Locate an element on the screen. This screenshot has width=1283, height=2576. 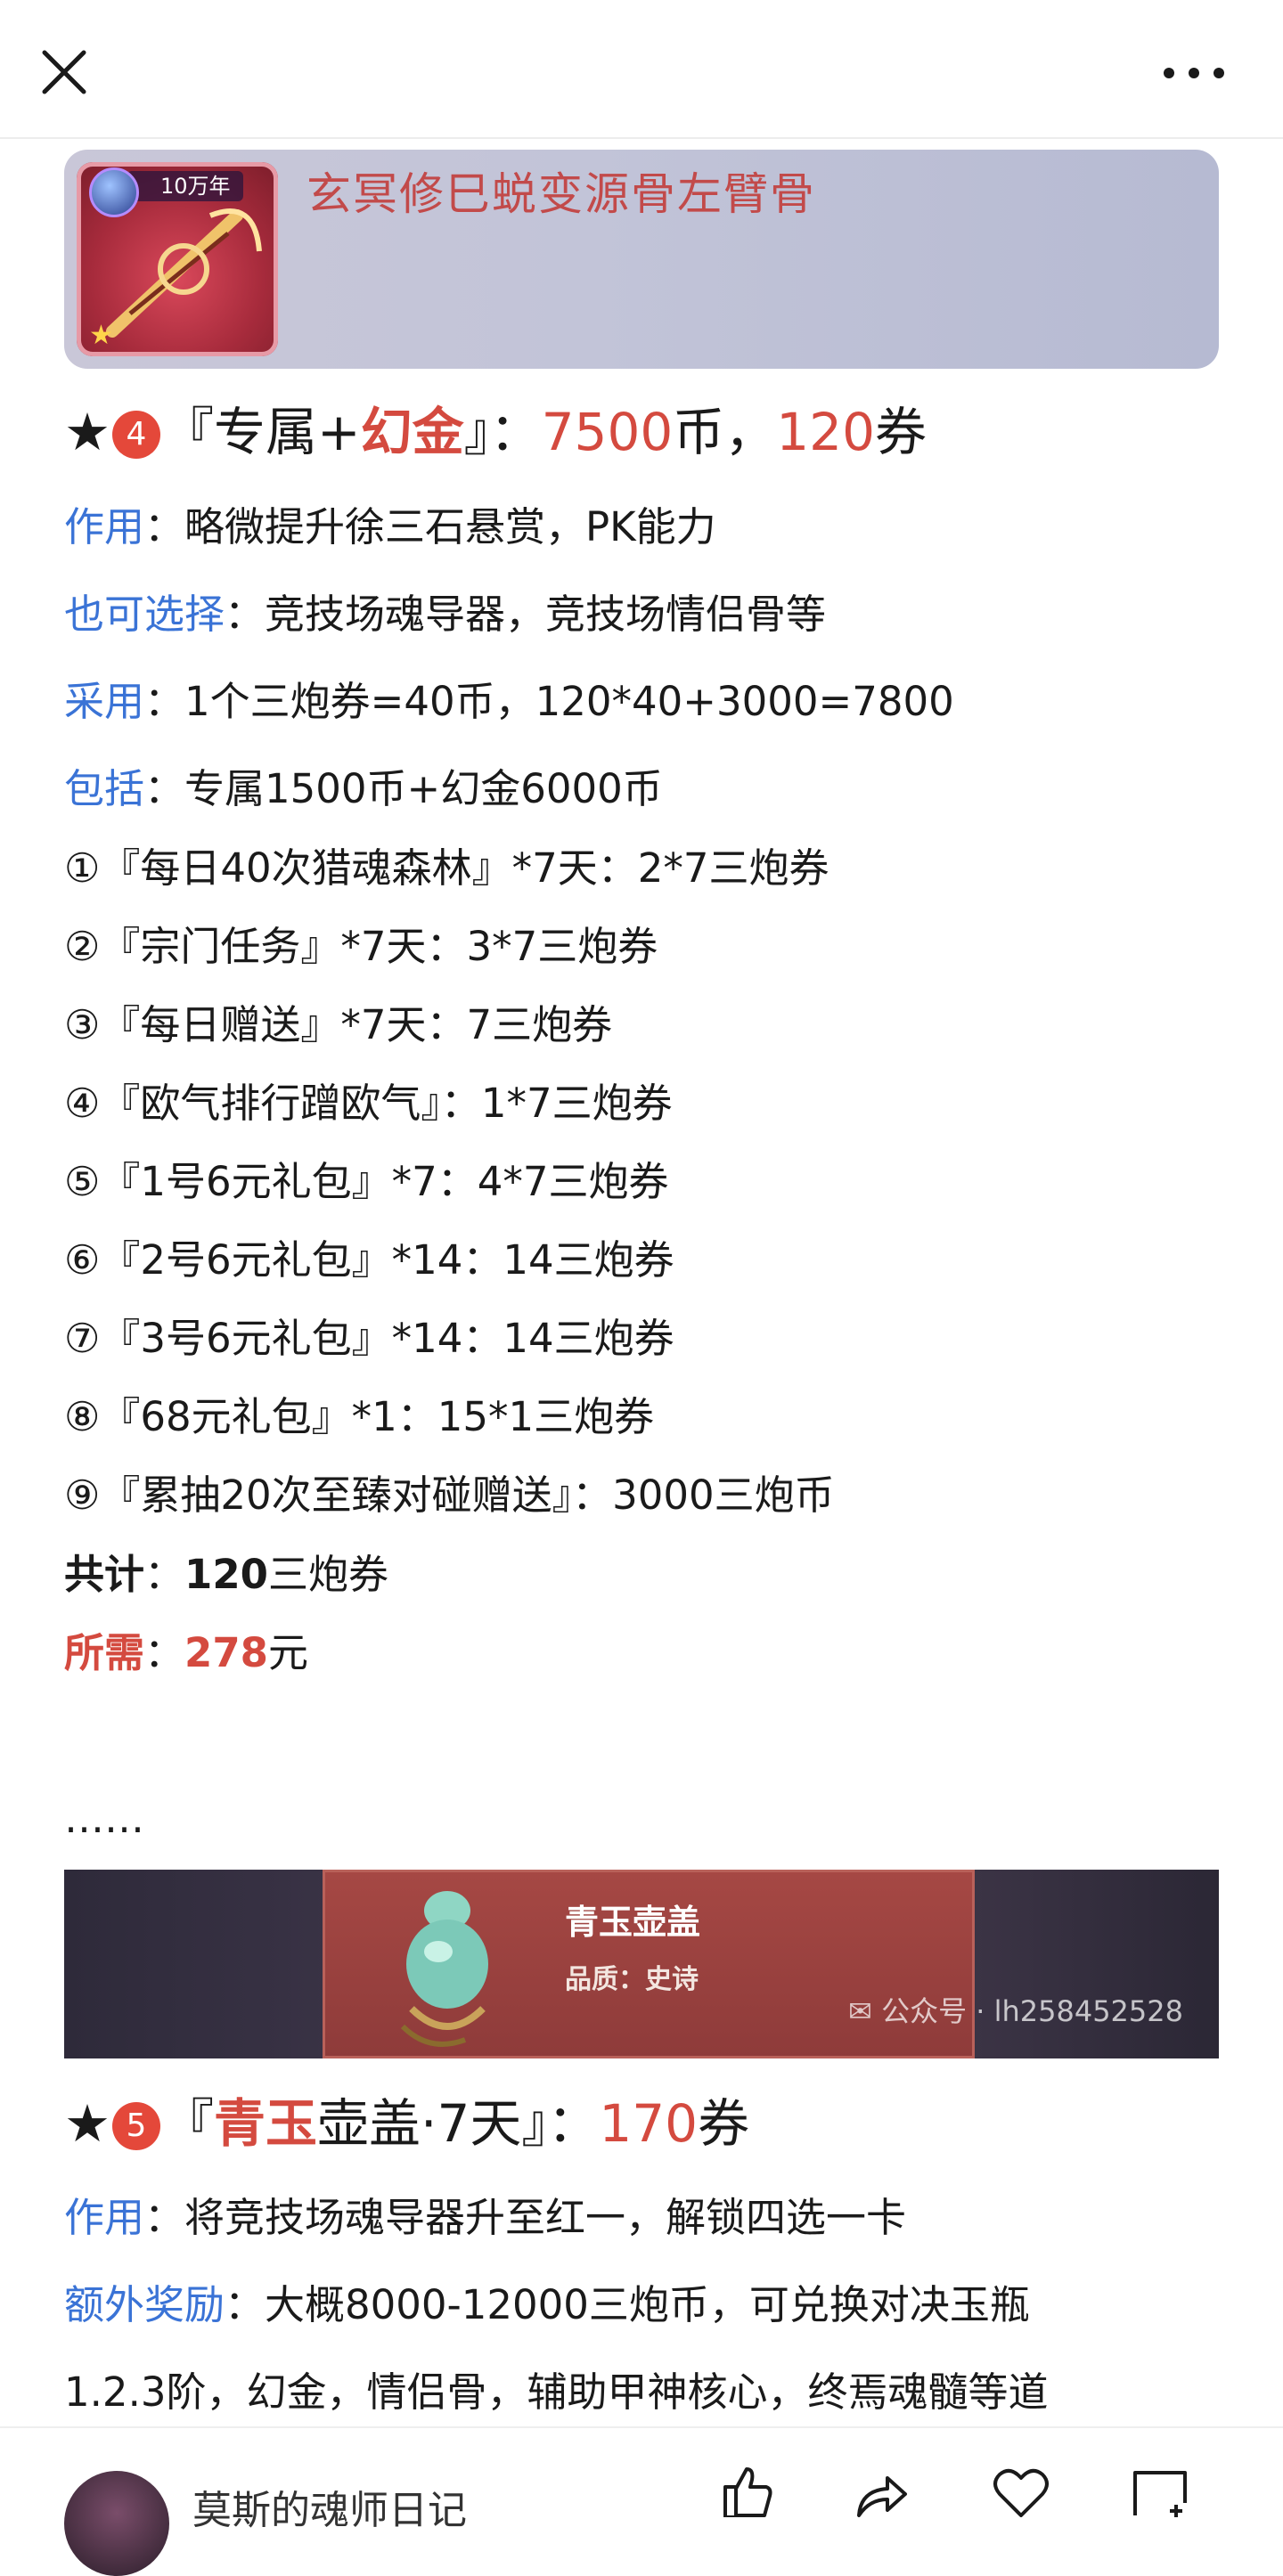
bottom-bar: 莫斯的魂师日记 is located at coordinates (641, 2501).